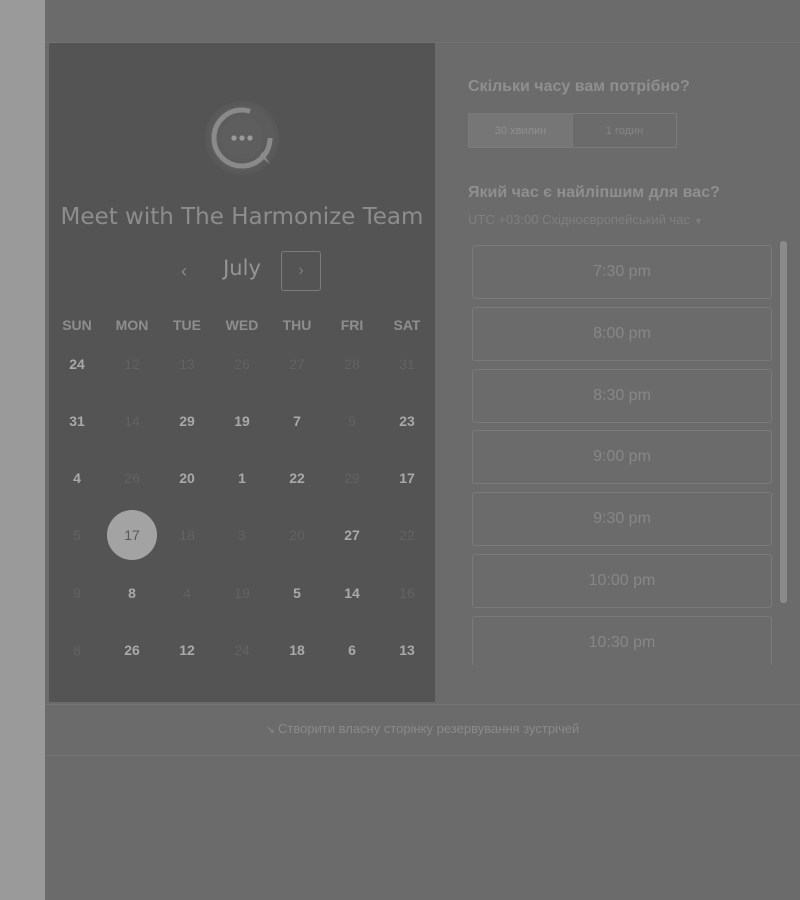  I want to click on side-strip, so click(22, 450).